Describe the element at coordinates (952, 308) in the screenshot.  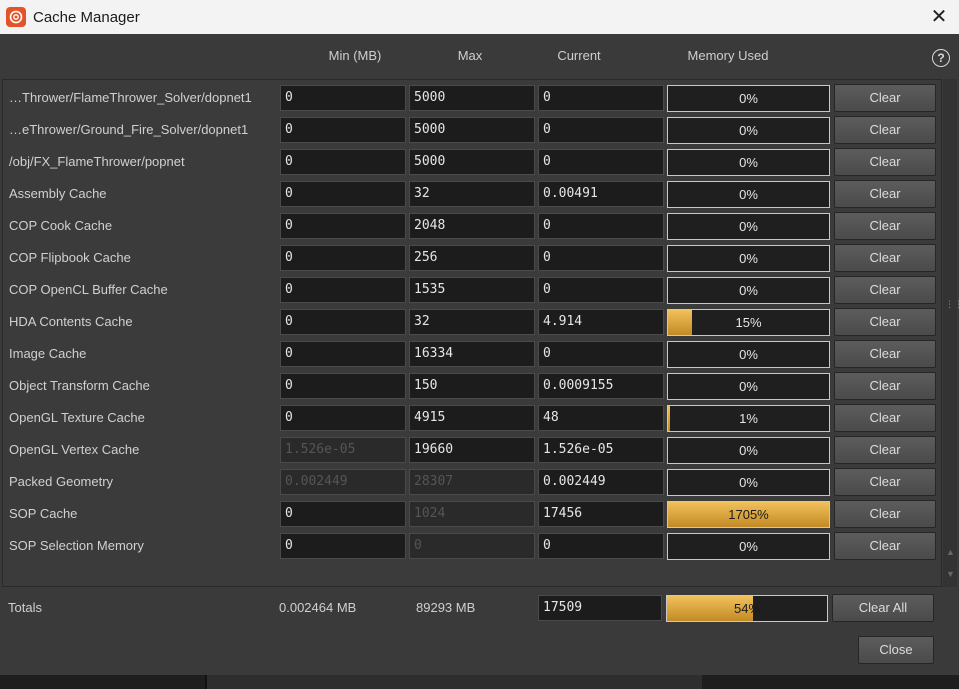
I see `resize-grip-icon: ⋮⋮` at that location.